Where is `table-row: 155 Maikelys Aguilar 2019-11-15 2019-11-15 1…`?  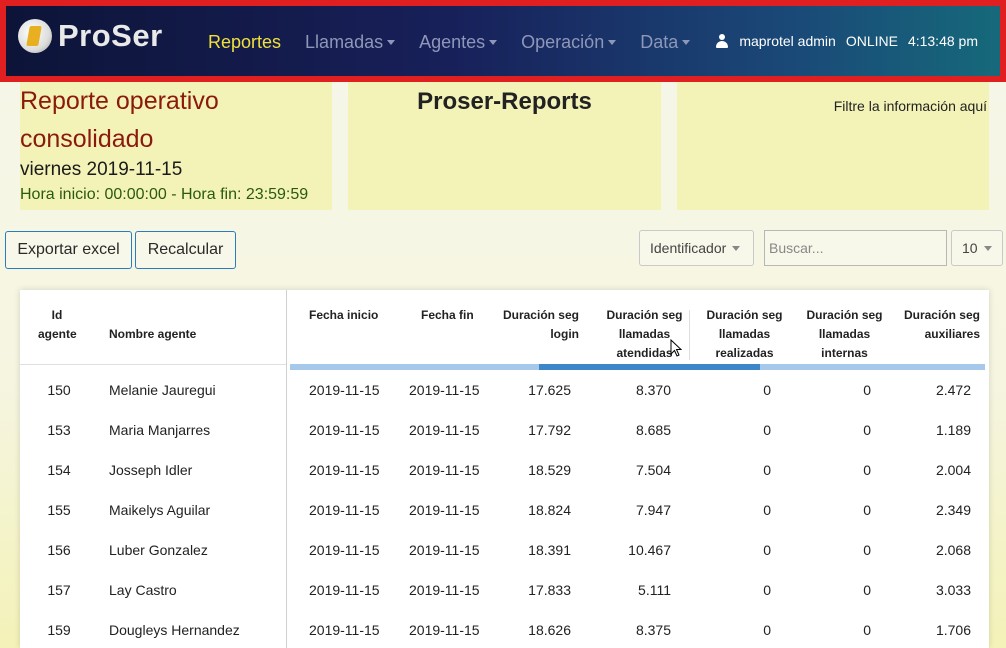 table-row: 155 Maikelys Aguilar 2019-11-15 2019-11-15 1… is located at coordinates (504, 510).